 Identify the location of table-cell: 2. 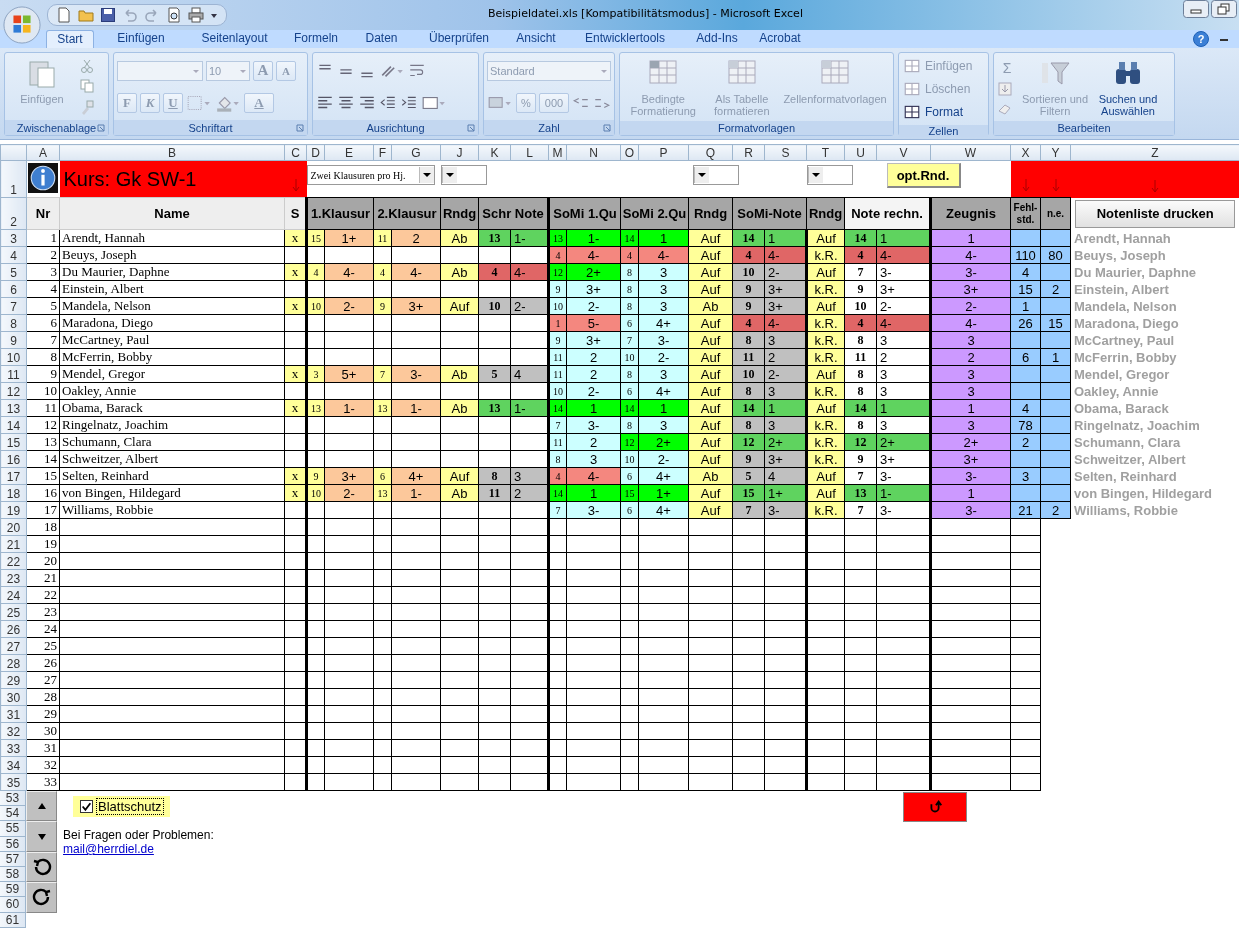
(43, 255).